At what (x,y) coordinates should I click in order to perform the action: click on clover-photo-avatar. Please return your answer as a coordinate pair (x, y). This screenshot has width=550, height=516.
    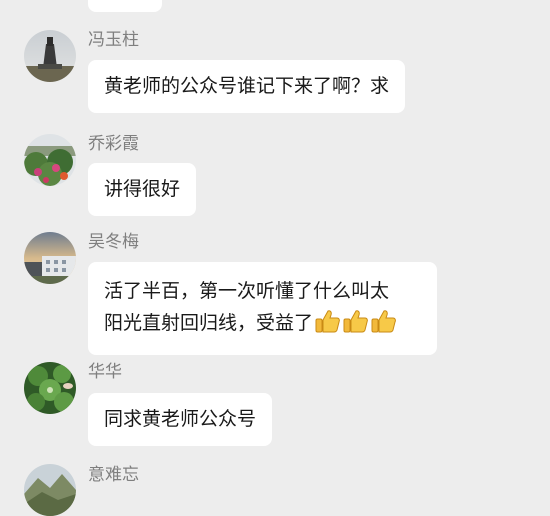
    Looking at the image, I should click on (50, 388).